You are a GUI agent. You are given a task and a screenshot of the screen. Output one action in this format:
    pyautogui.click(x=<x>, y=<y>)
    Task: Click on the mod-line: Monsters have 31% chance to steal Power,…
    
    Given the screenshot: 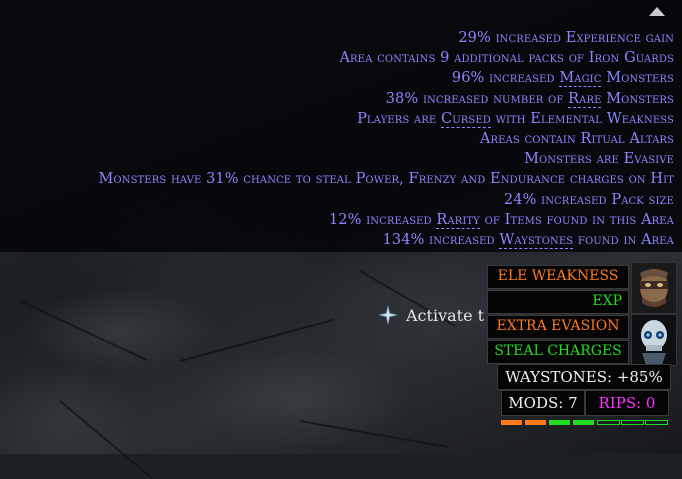 What is the action you would take?
    pyautogui.click(x=386, y=179)
    